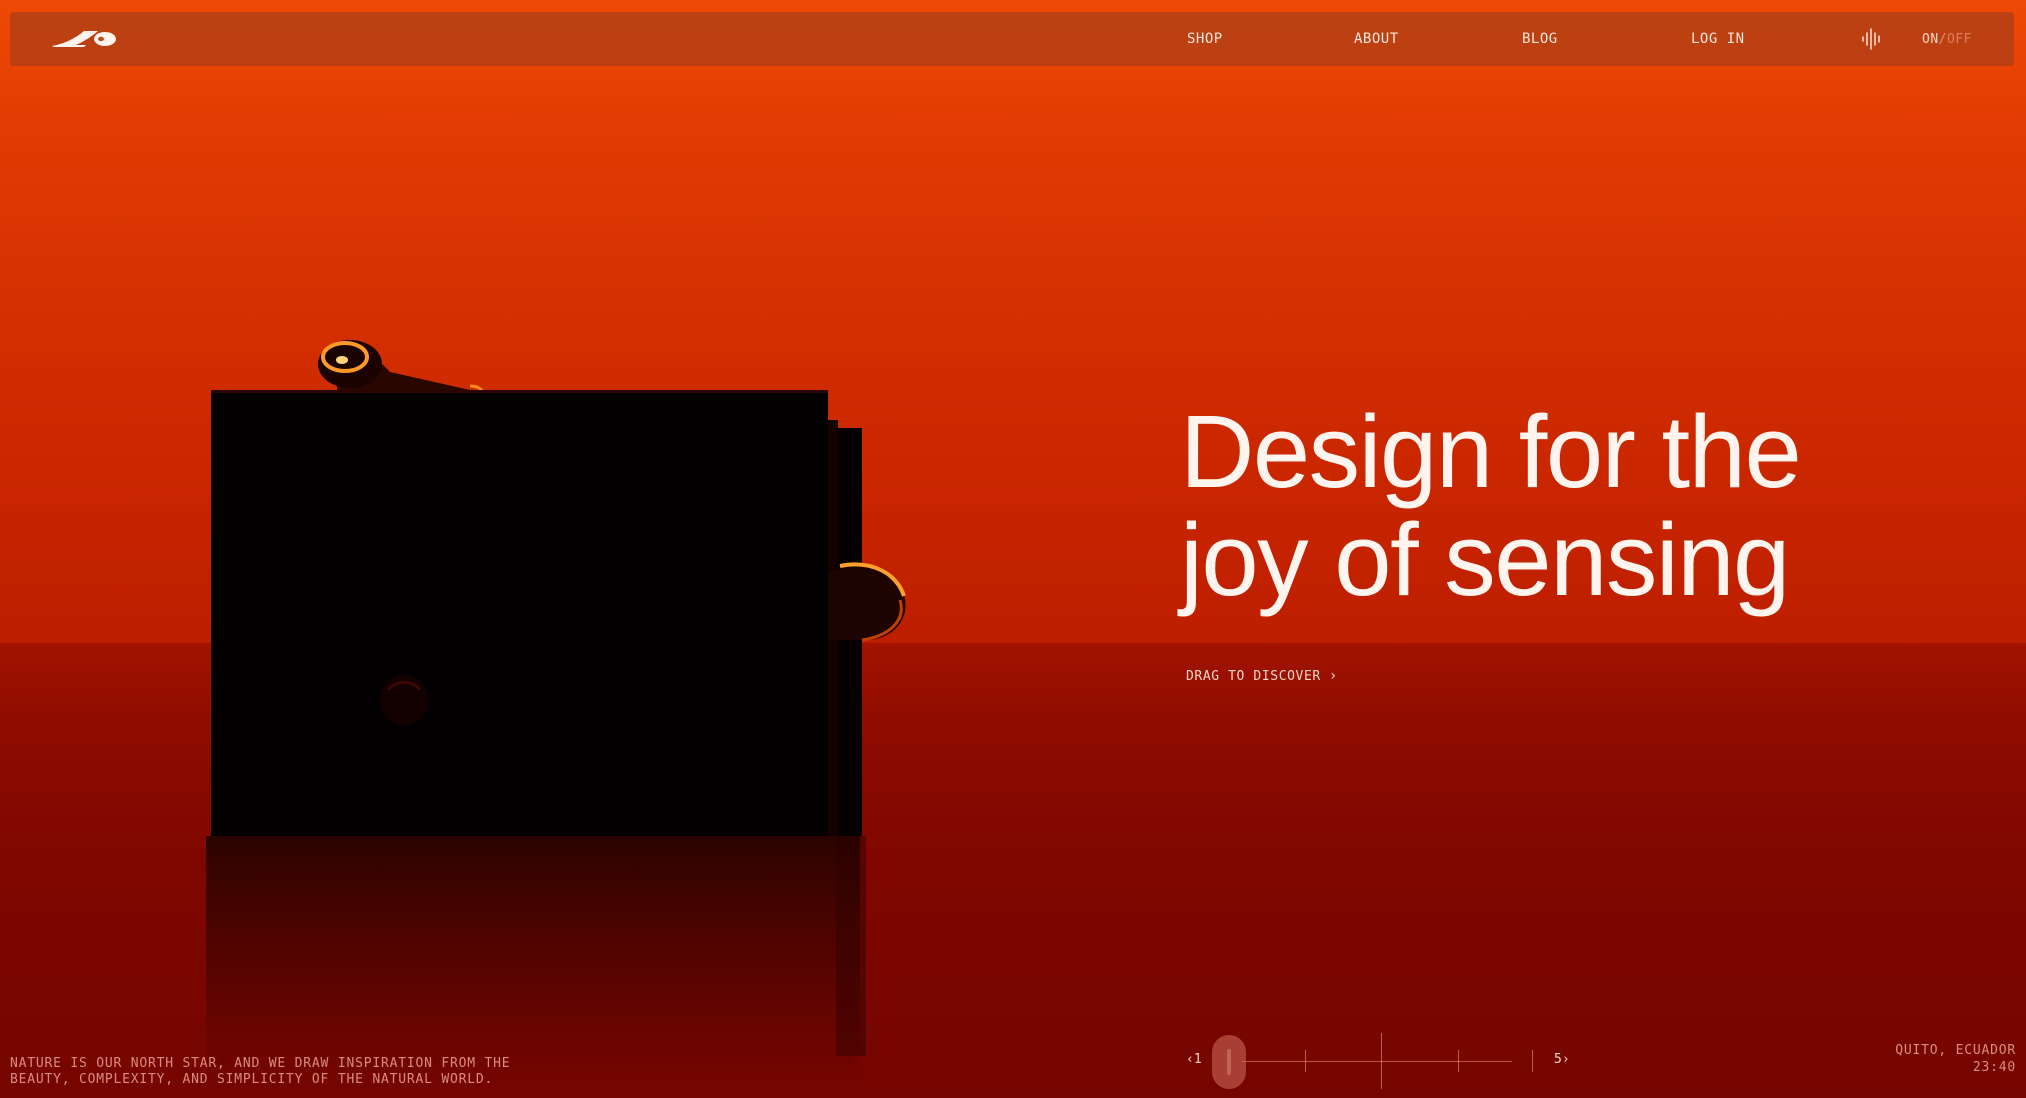 The width and height of the screenshot is (2026, 1098). I want to click on top-nav: SHOP ABOUT BLOG LOG IN ON/OFF, so click(1012, 39).